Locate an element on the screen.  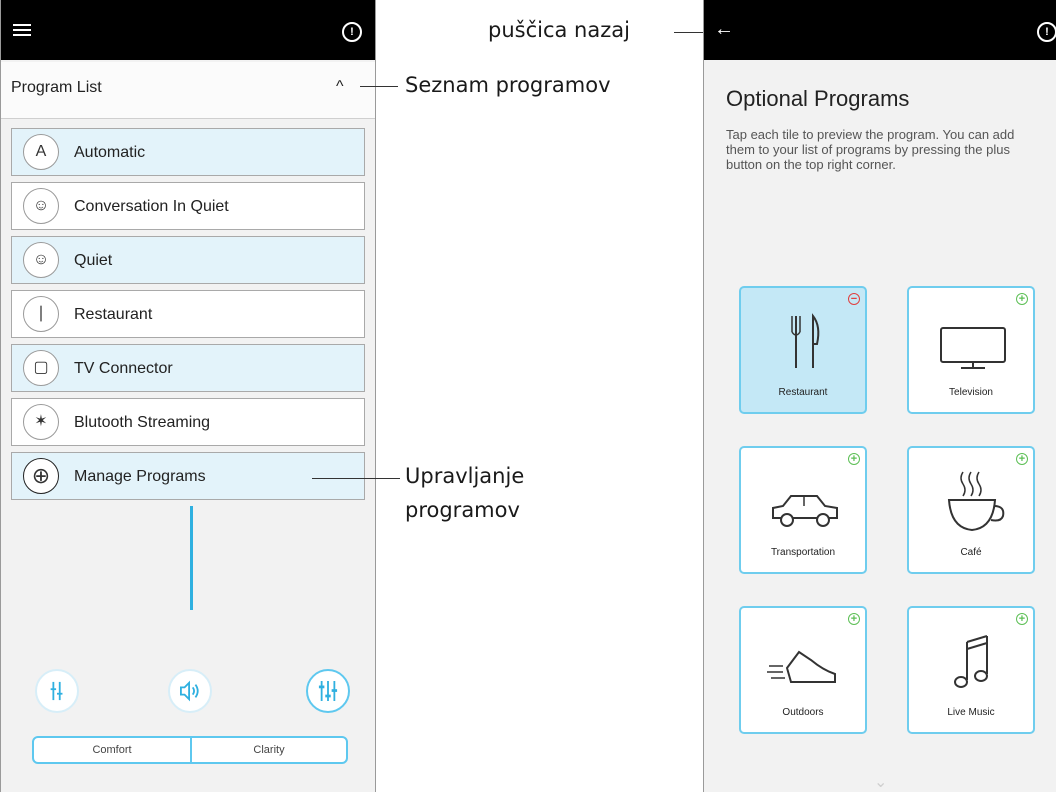
coffee-cup-icon is located at coordinates (976, 501).